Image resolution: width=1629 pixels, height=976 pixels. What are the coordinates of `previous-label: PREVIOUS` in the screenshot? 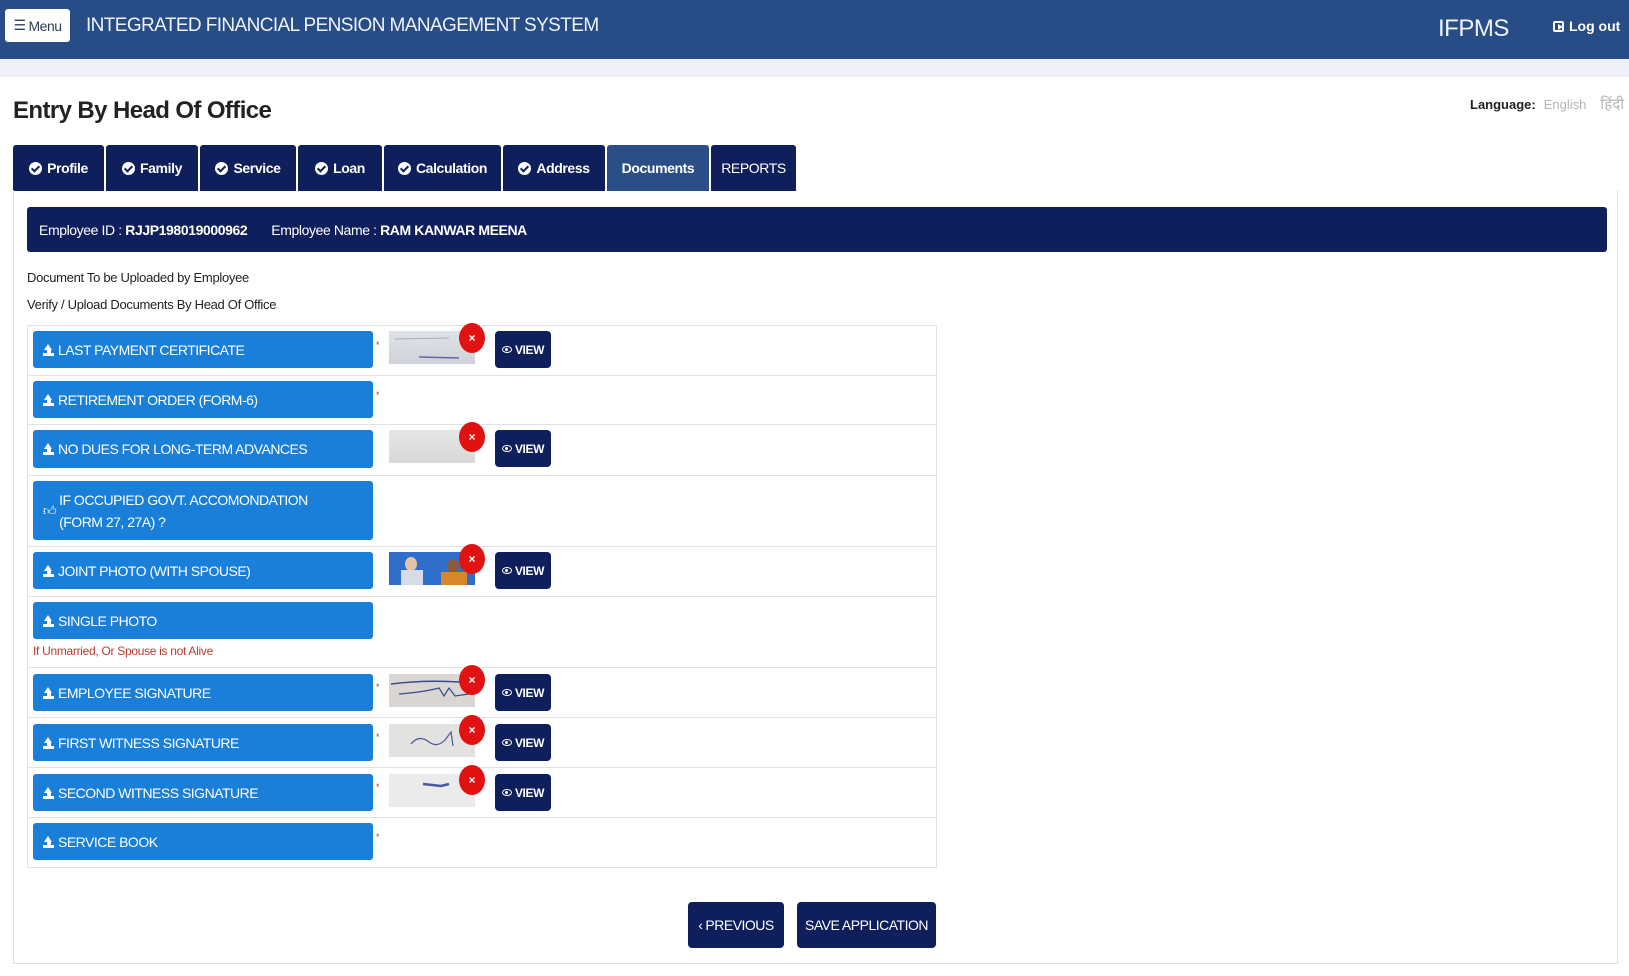 It's located at (739, 925).